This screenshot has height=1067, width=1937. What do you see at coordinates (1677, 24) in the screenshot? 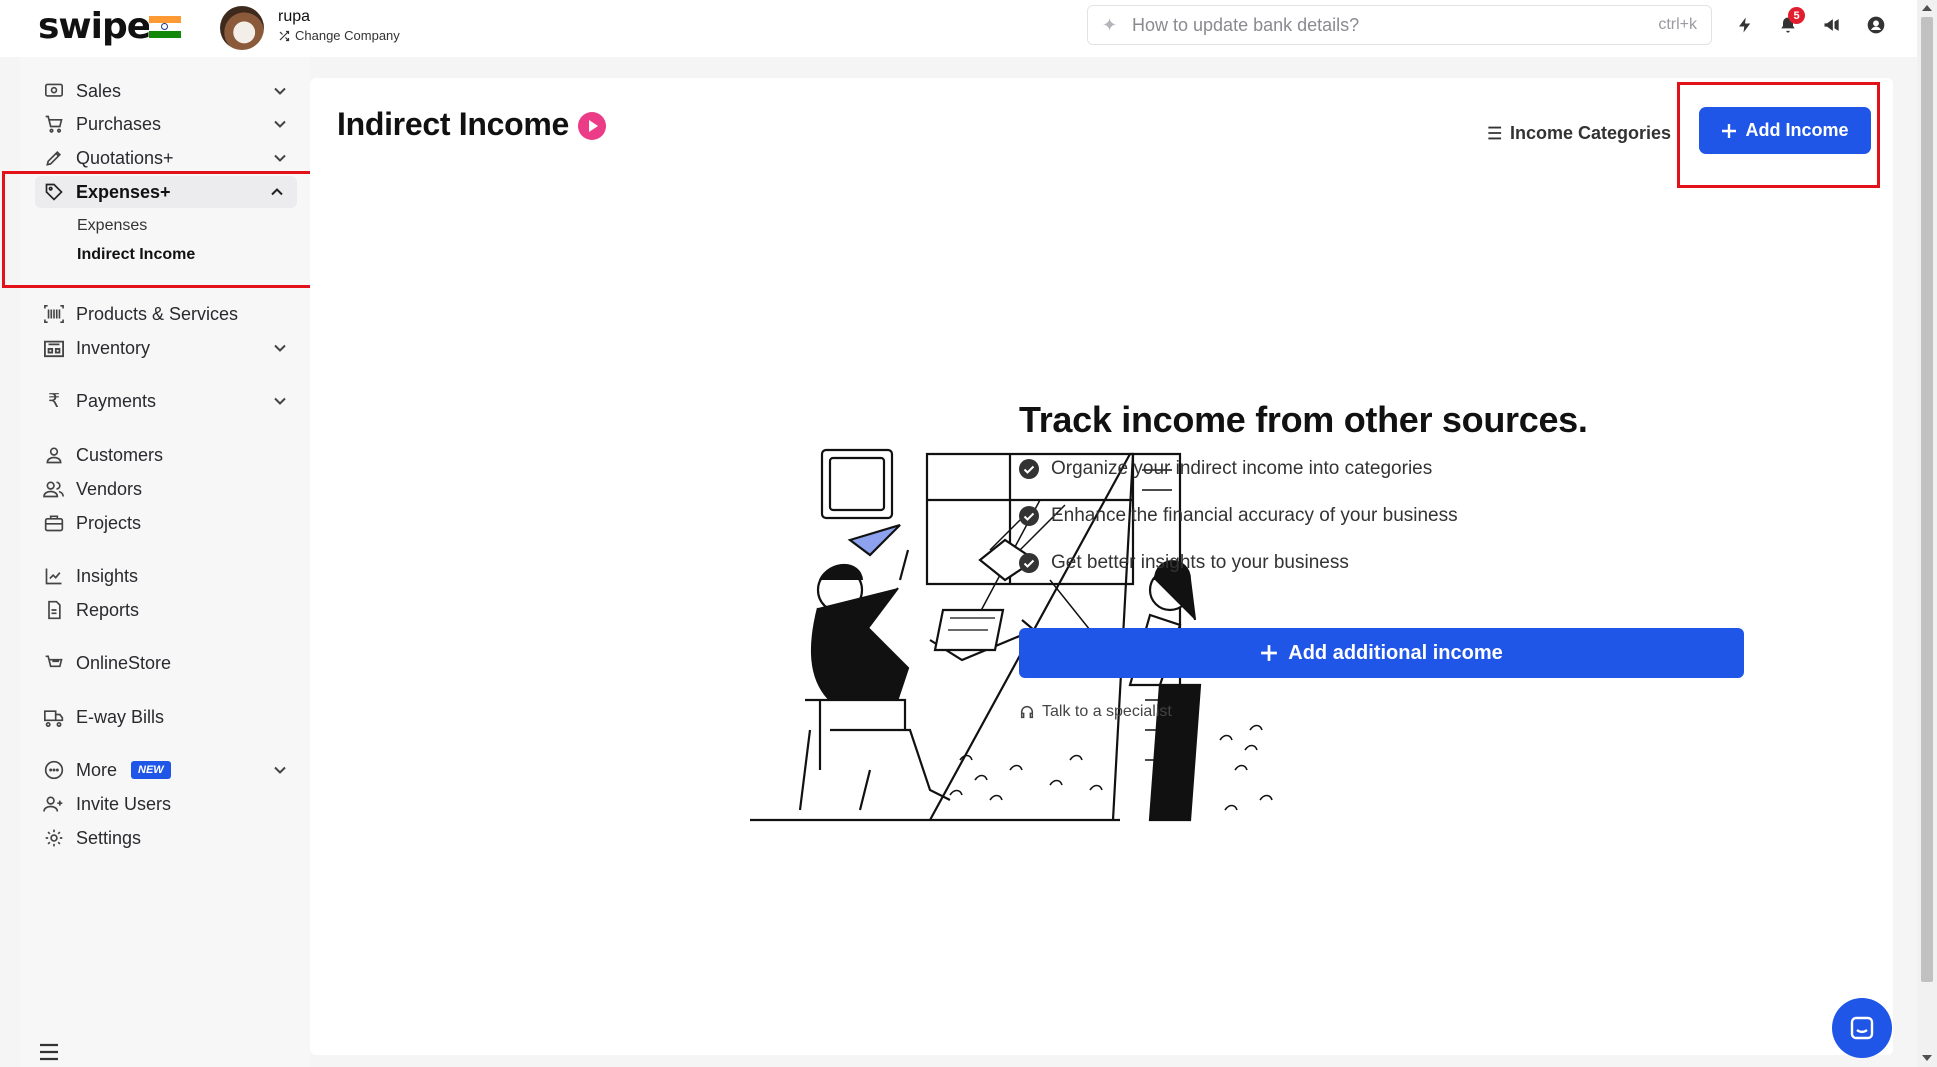
I see `search-shortcut: ctrl+k` at bounding box center [1677, 24].